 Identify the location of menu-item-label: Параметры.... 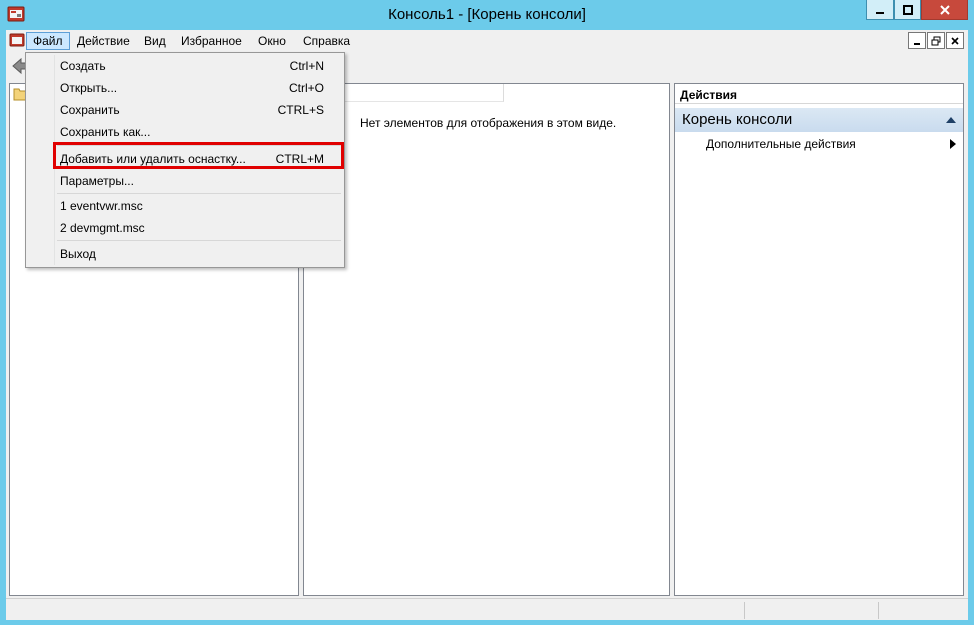
(97, 181).